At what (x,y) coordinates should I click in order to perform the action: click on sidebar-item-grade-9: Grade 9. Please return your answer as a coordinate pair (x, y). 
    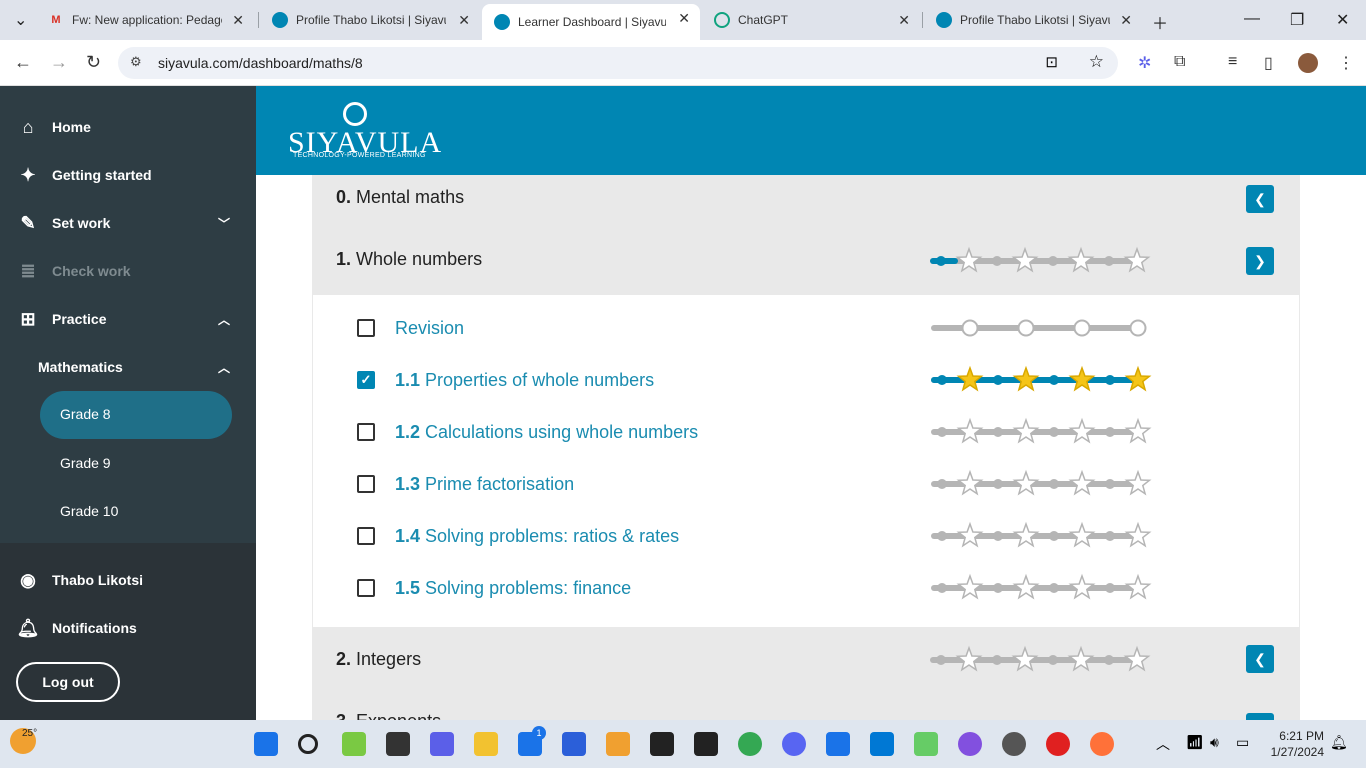
    Looking at the image, I should click on (85, 463).